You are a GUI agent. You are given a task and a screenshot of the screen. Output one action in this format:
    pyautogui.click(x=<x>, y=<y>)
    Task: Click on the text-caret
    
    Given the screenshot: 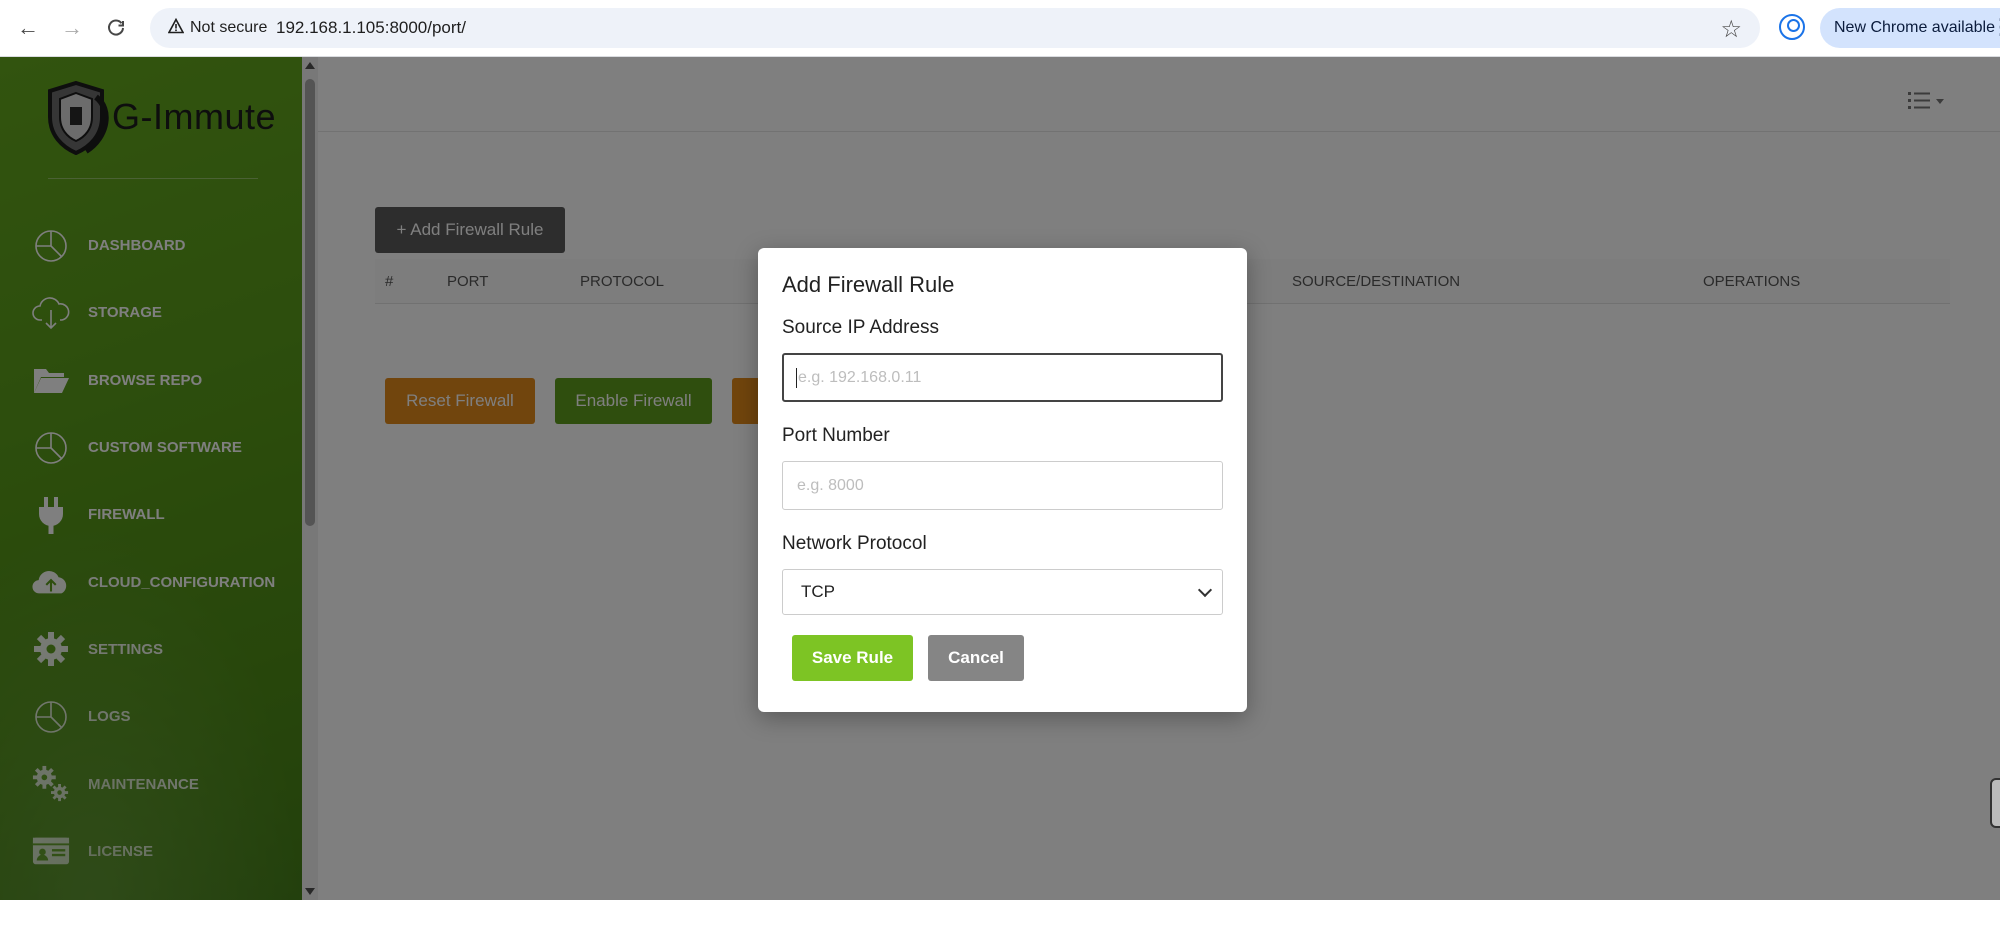 What is the action you would take?
    pyautogui.click(x=796, y=378)
    